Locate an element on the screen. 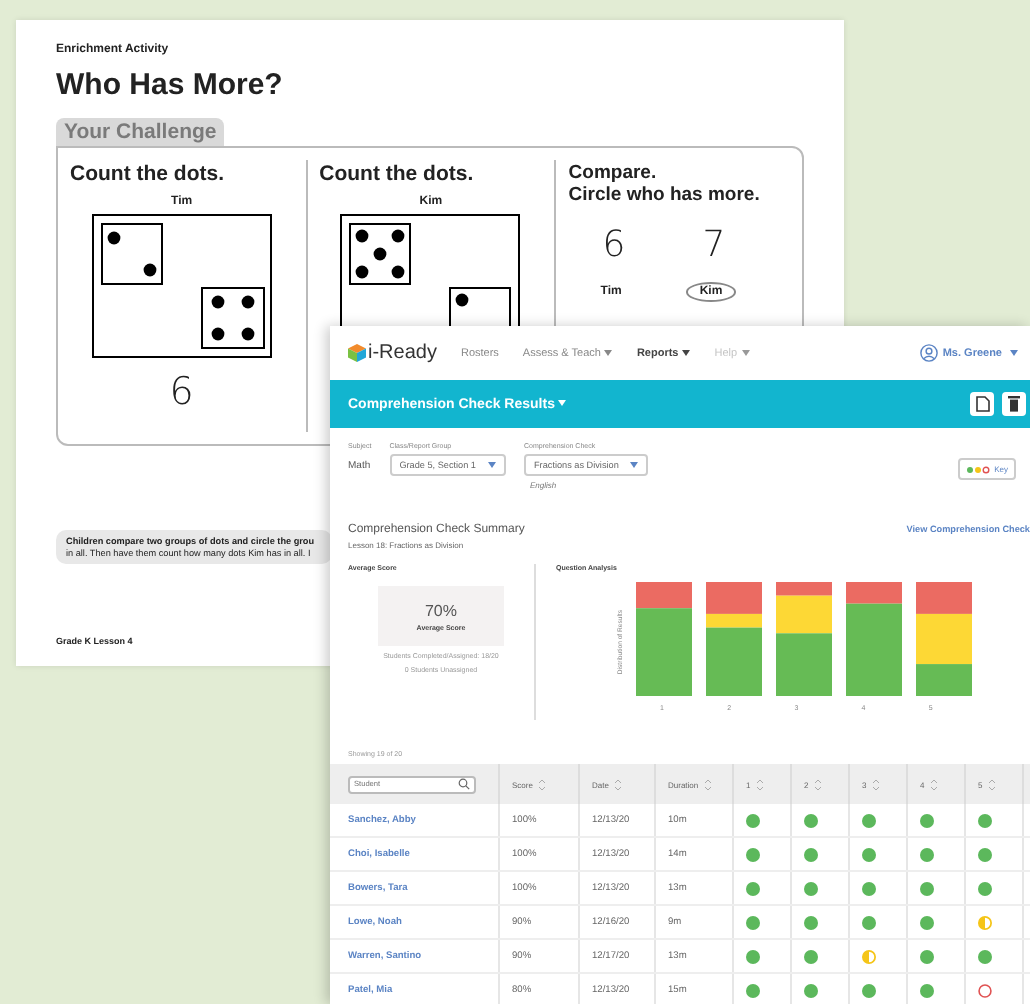 The height and width of the screenshot is (1004, 1030). written-number: 6 is located at coordinates (612, 245).